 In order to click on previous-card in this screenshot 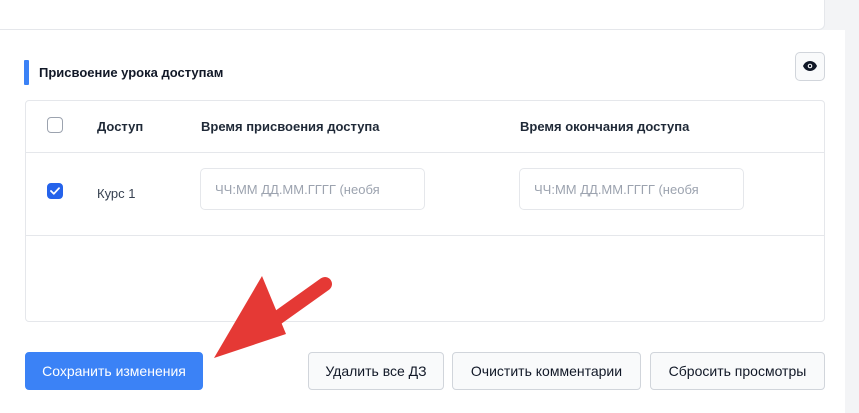, I will do `click(412, 15)`.